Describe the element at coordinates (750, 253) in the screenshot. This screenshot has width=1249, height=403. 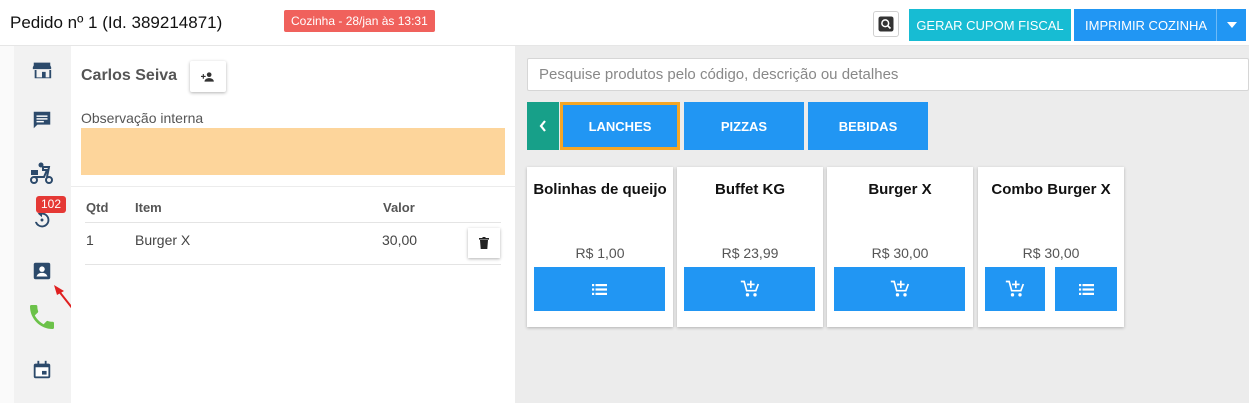
I see `product-price: R$ 23,99` at that location.